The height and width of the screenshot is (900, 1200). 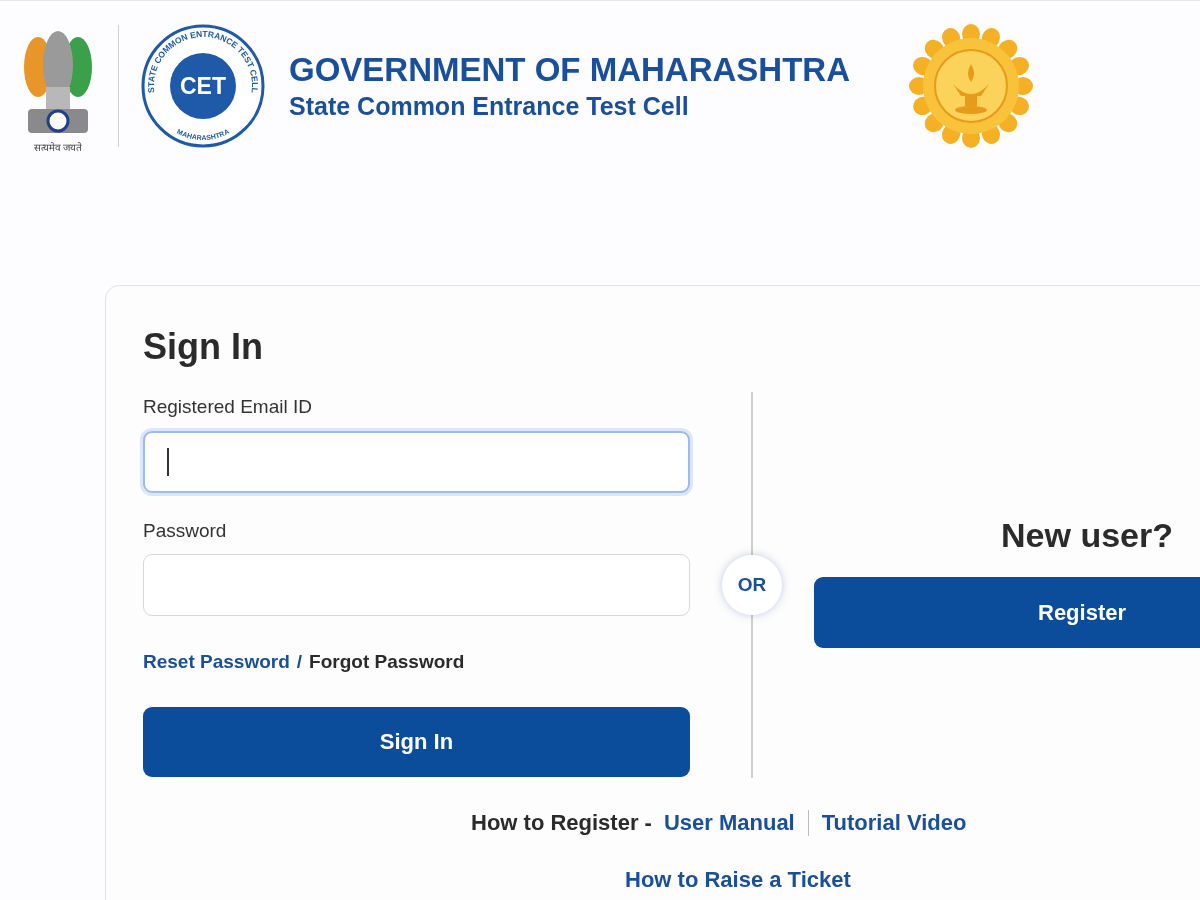 What do you see at coordinates (185, 530) in the screenshot?
I see `field-label: Password` at bounding box center [185, 530].